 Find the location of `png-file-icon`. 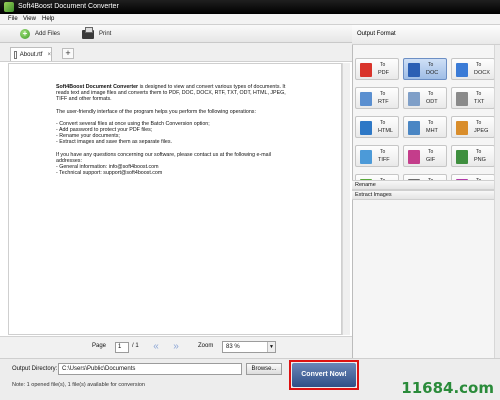

png-file-icon is located at coordinates (462, 157).